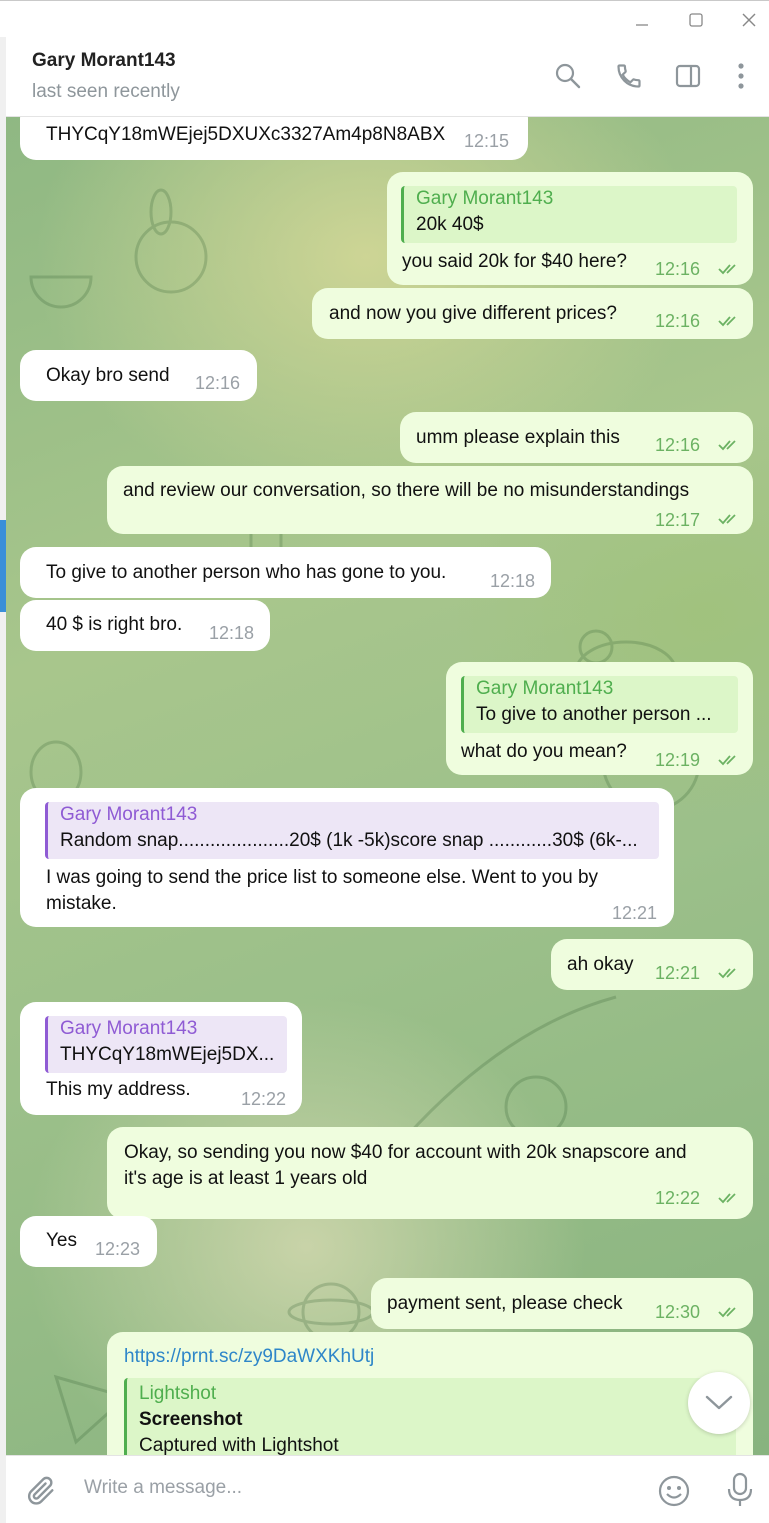 This screenshot has height=1523, width=769. I want to click on emoji-button, so click(674, 1491).